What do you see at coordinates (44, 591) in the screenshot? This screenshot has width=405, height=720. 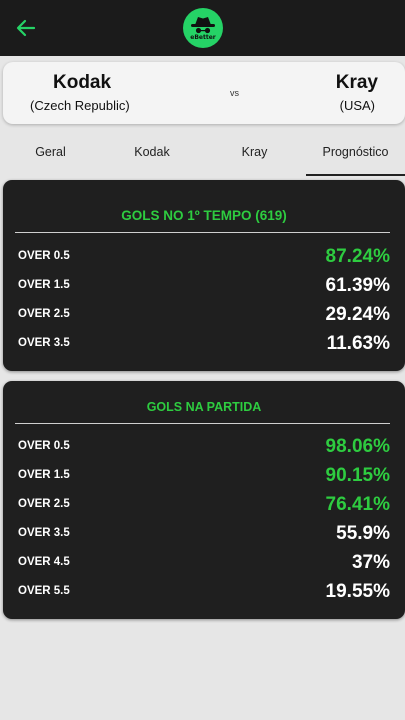 I see `stat-label: OVER 5.5` at bounding box center [44, 591].